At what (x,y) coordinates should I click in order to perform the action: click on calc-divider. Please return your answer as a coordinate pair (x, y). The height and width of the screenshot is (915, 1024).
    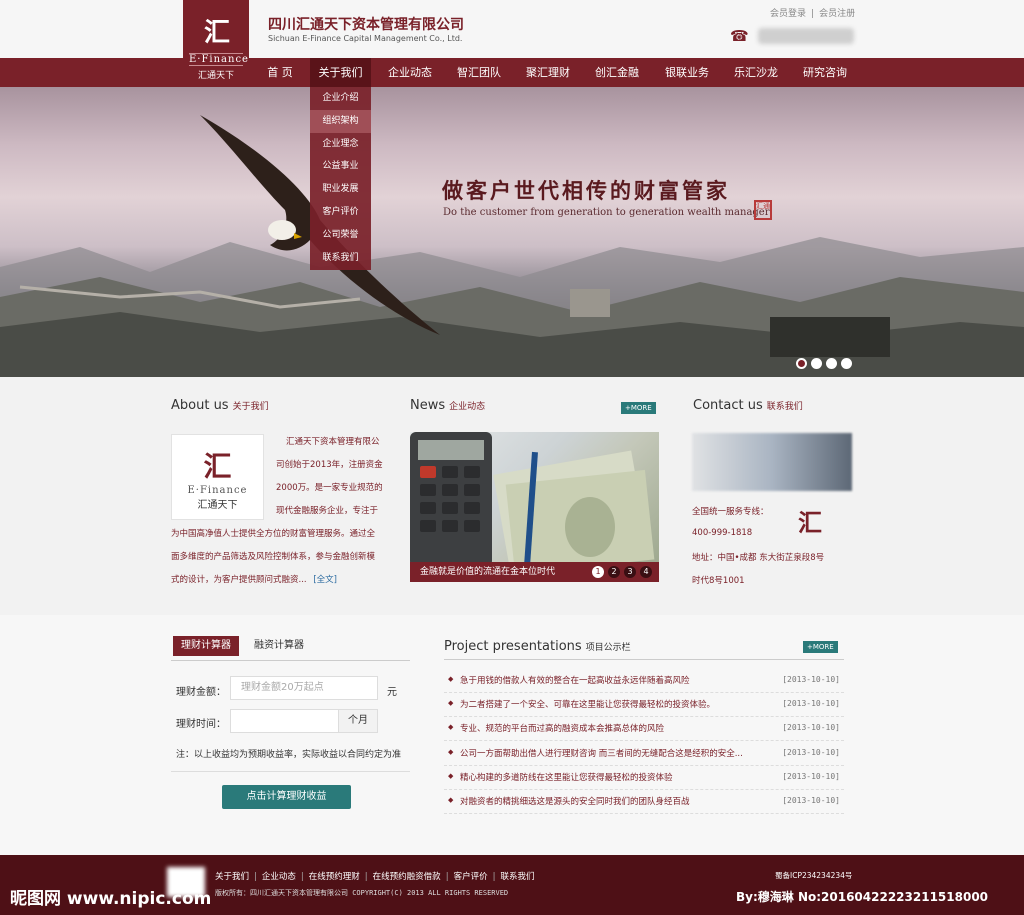
    Looking at the image, I should click on (290, 771).